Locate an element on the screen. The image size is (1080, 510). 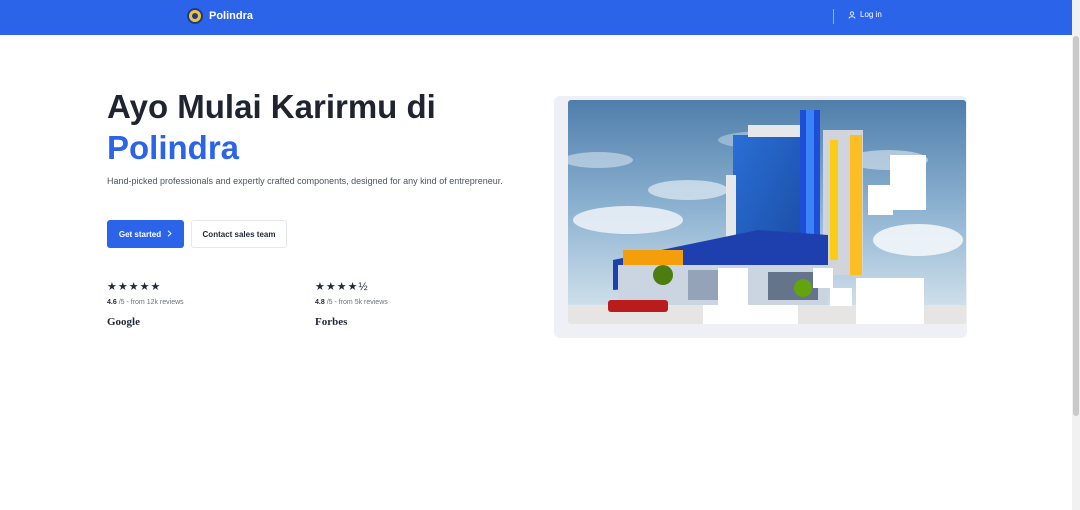
rating-score: 4.6 is located at coordinates (112, 302).